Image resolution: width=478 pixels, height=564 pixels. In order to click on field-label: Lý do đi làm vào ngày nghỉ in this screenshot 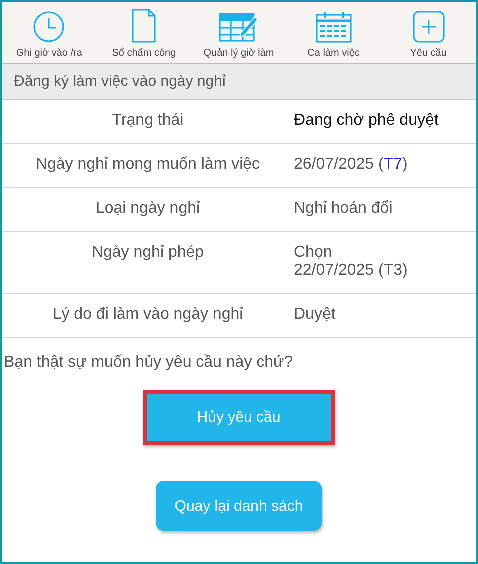, I will do `click(148, 315)`.